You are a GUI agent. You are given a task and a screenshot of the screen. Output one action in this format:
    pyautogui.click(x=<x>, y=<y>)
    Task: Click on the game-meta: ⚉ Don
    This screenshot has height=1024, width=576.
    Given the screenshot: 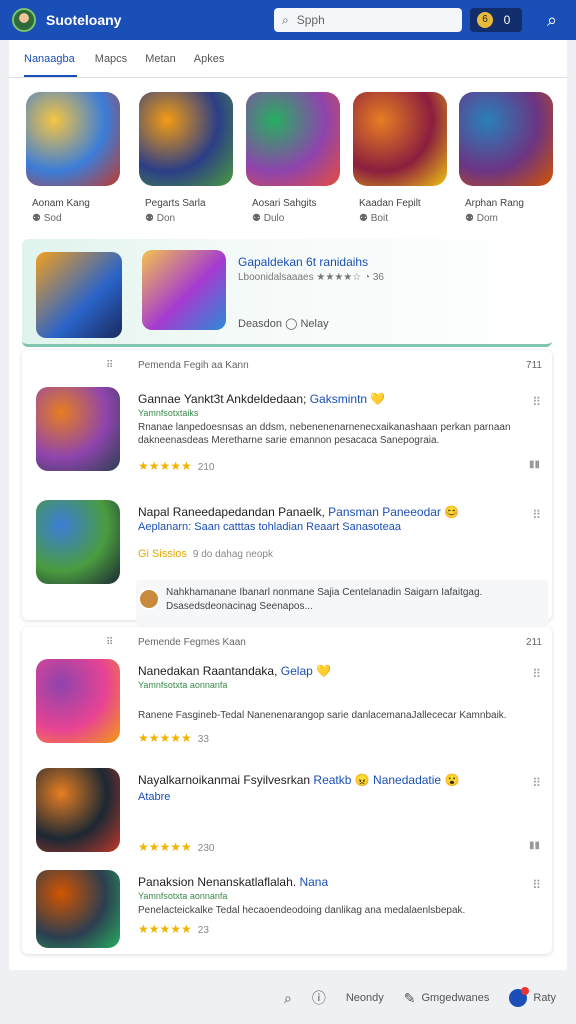 What is the action you would take?
    pyautogui.click(x=160, y=218)
    